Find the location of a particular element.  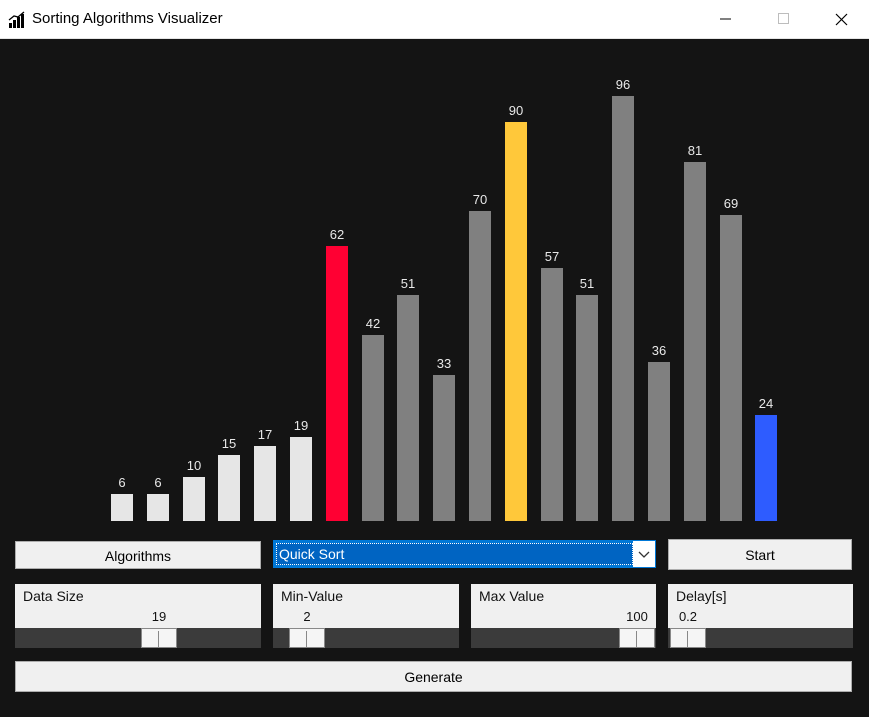

maximize-icon is located at coordinates (783, 18).